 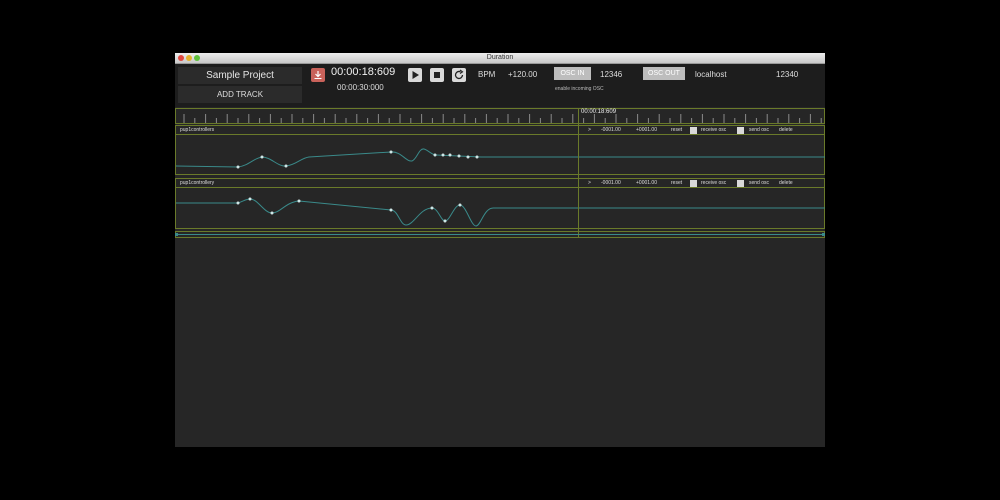 I want to click on zoom-handle-left, so click(x=176, y=234).